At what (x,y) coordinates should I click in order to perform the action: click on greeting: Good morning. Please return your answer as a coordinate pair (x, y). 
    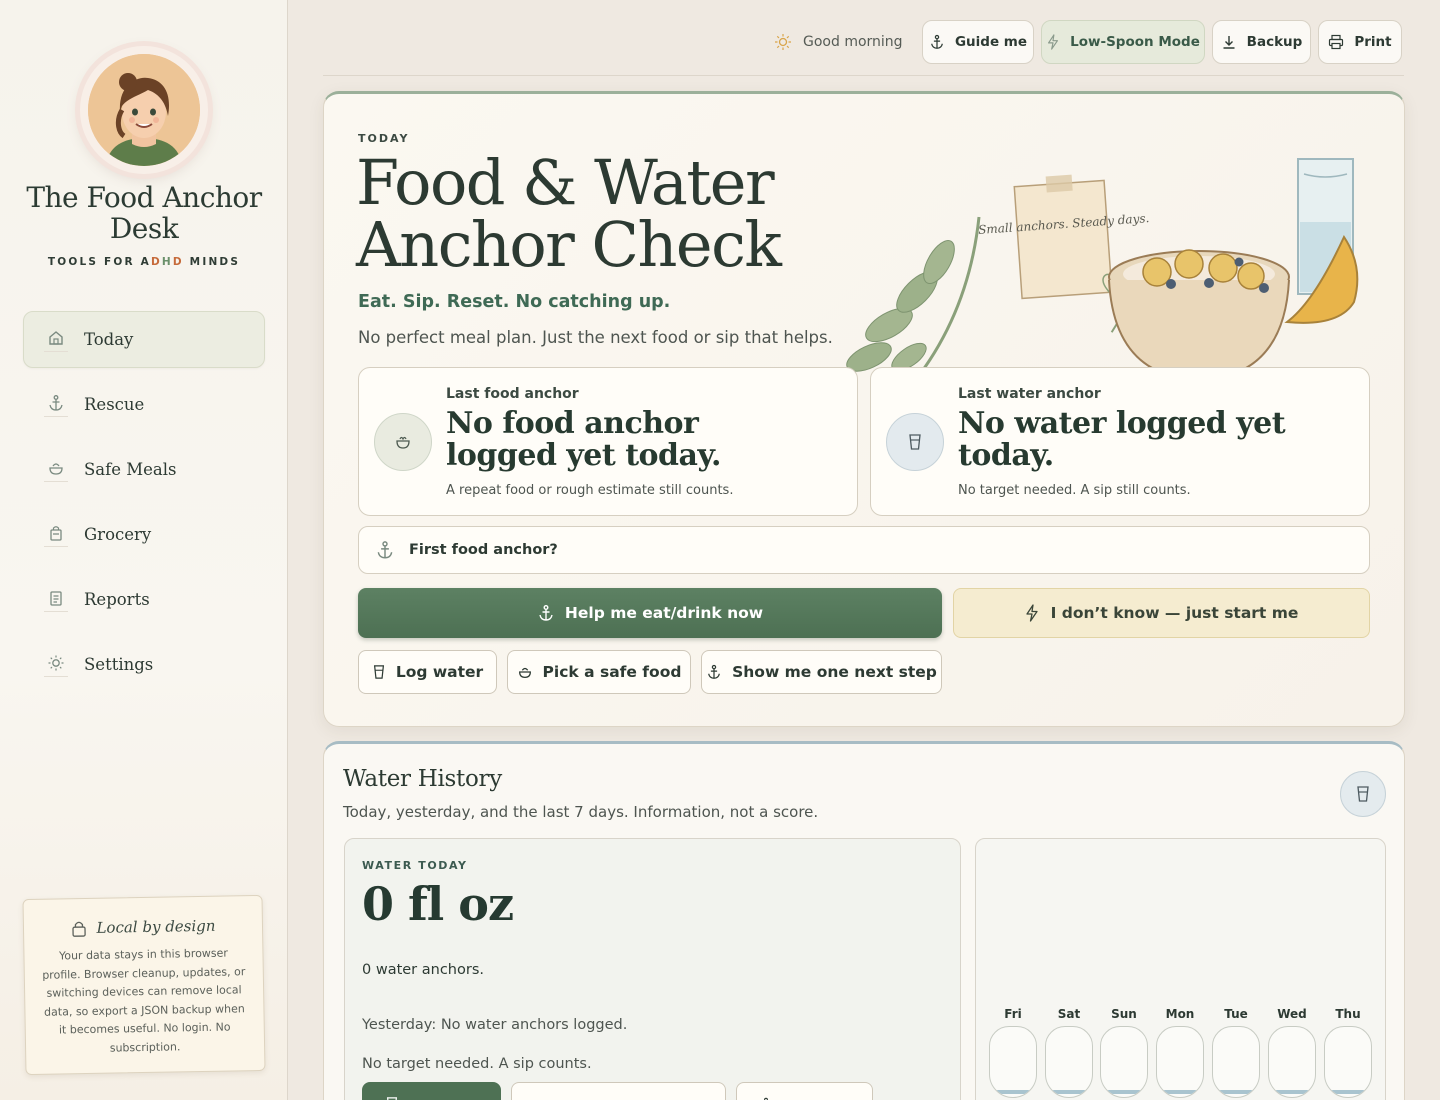
    Looking at the image, I should click on (838, 42).